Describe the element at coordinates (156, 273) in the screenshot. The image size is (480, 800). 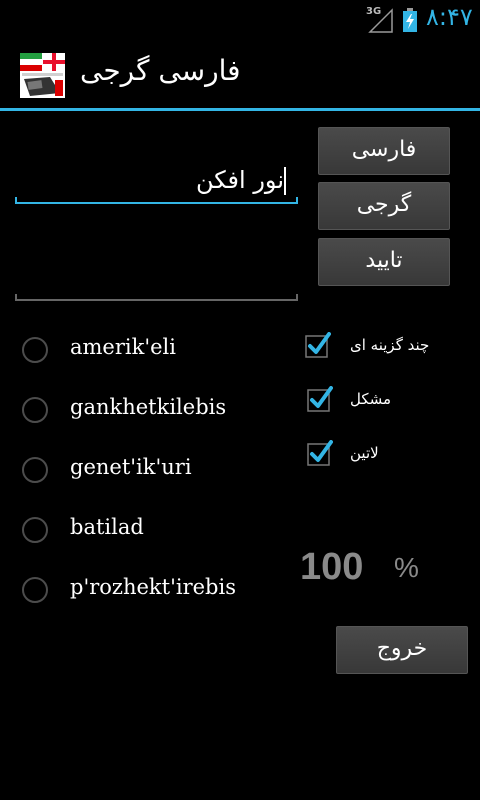
I see `translation-output-field` at that location.